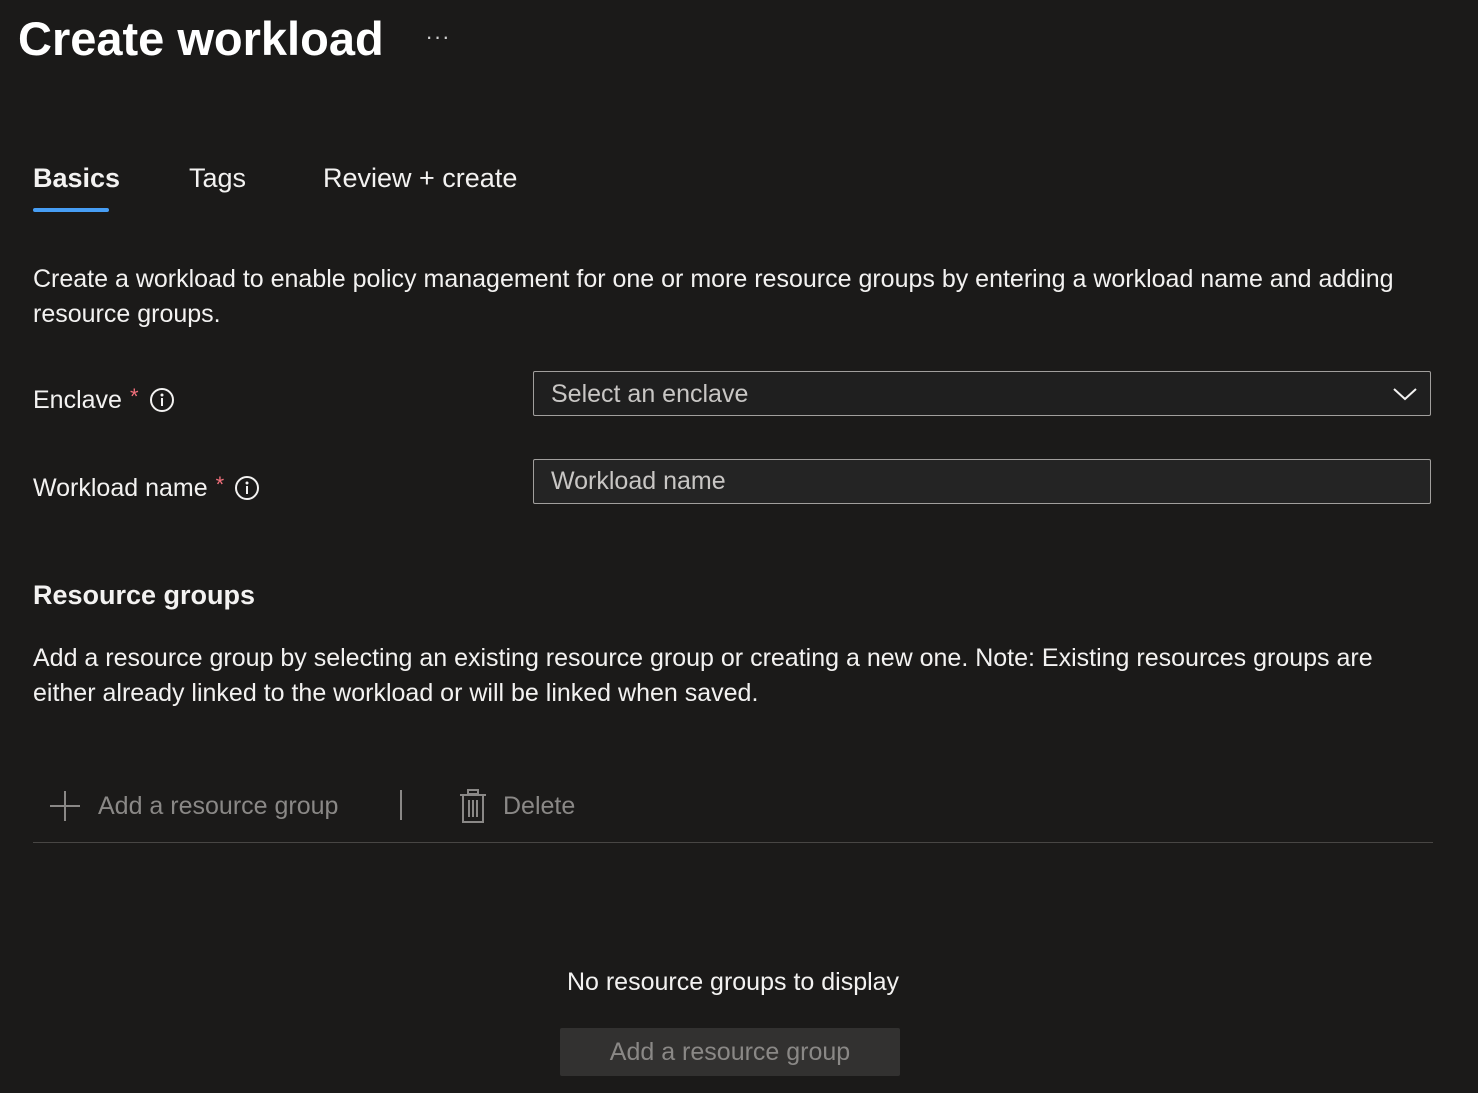  What do you see at coordinates (1405, 394) in the screenshot?
I see `chevron-down-icon` at bounding box center [1405, 394].